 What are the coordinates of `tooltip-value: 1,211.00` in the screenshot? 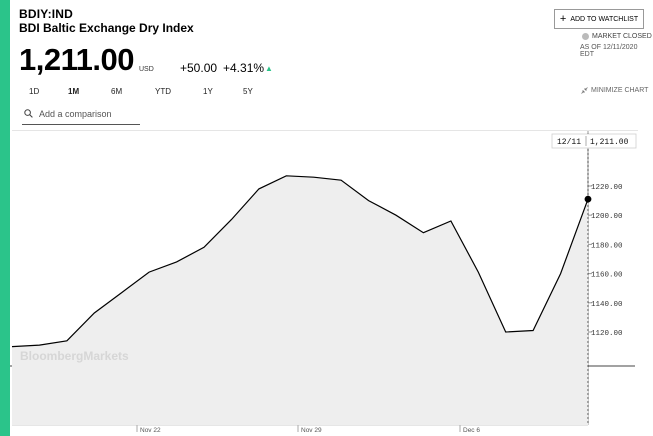 It's located at (609, 142).